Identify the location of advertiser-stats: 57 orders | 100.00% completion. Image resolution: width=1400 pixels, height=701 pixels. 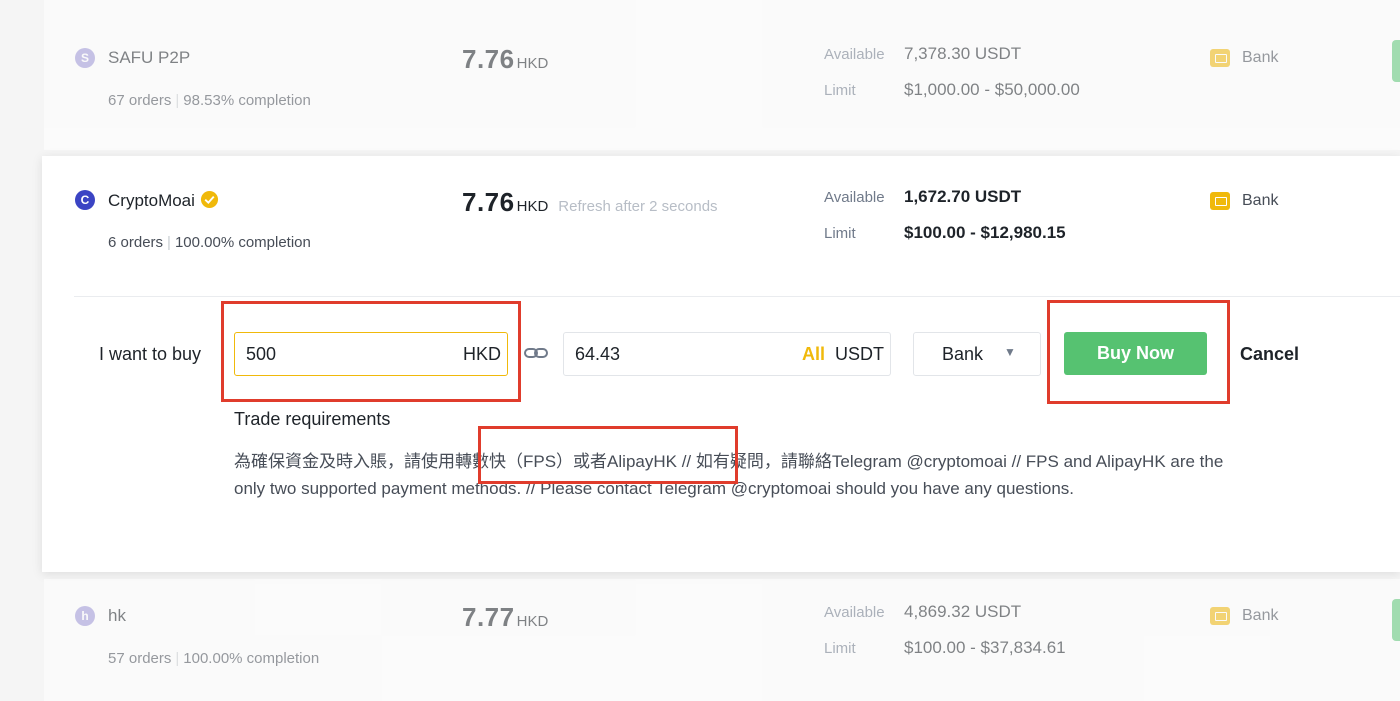
(213, 658).